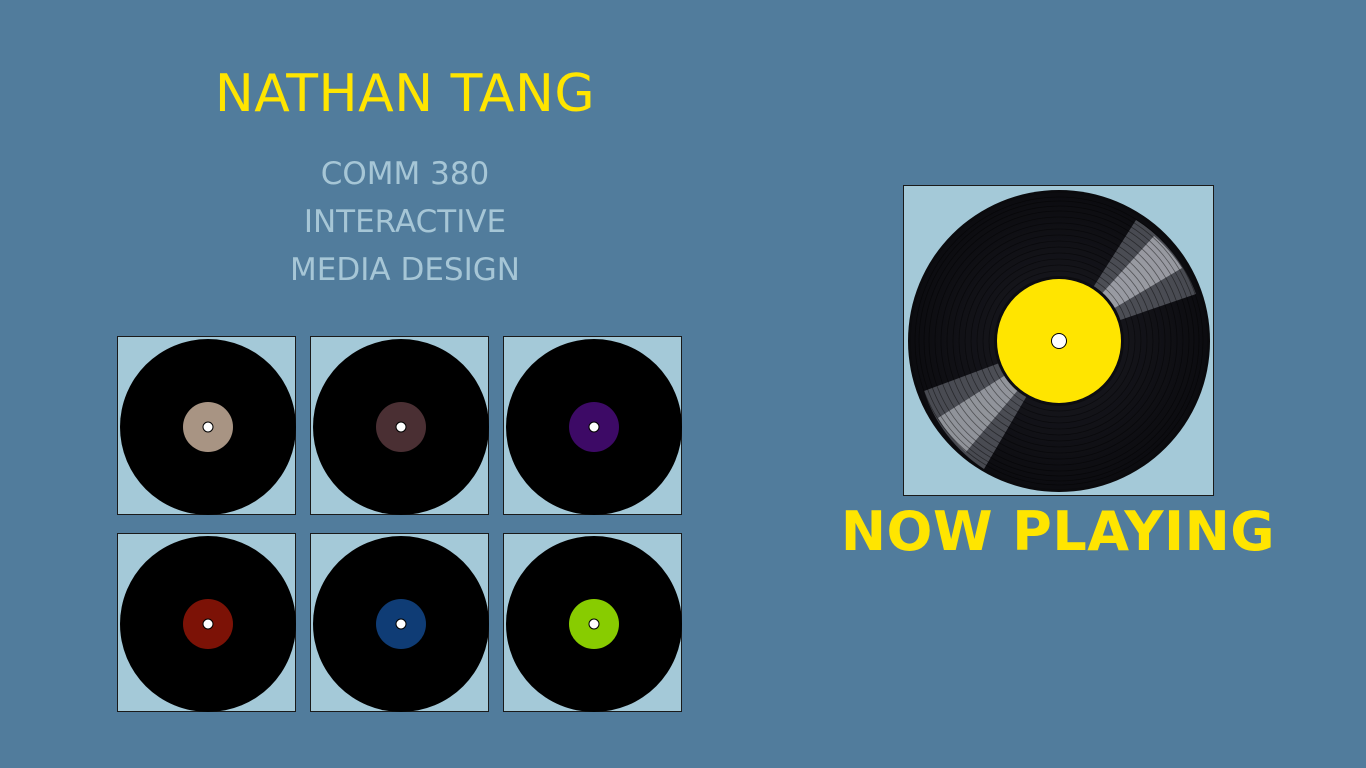 This screenshot has width=1366, height=768. I want to click on now-playing-label: NOW PLAYING, so click(1058, 531).